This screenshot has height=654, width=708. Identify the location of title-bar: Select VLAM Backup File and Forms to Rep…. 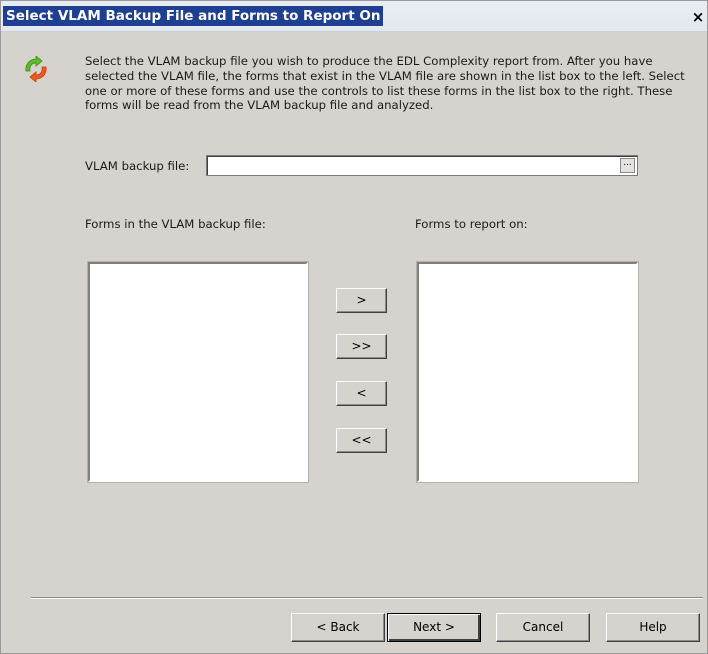
(354, 16).